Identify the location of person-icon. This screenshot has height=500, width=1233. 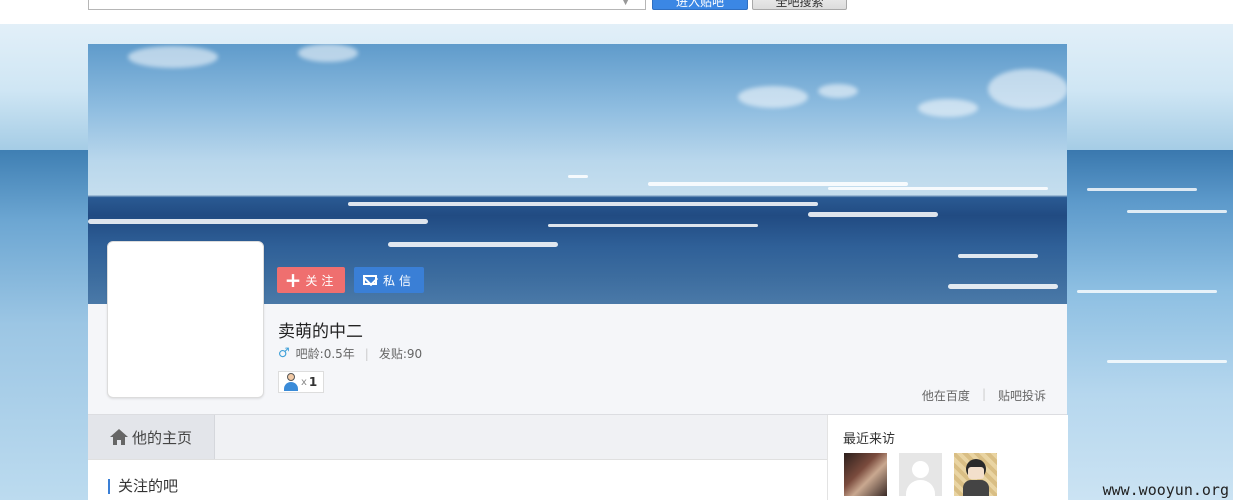
(291, 382).